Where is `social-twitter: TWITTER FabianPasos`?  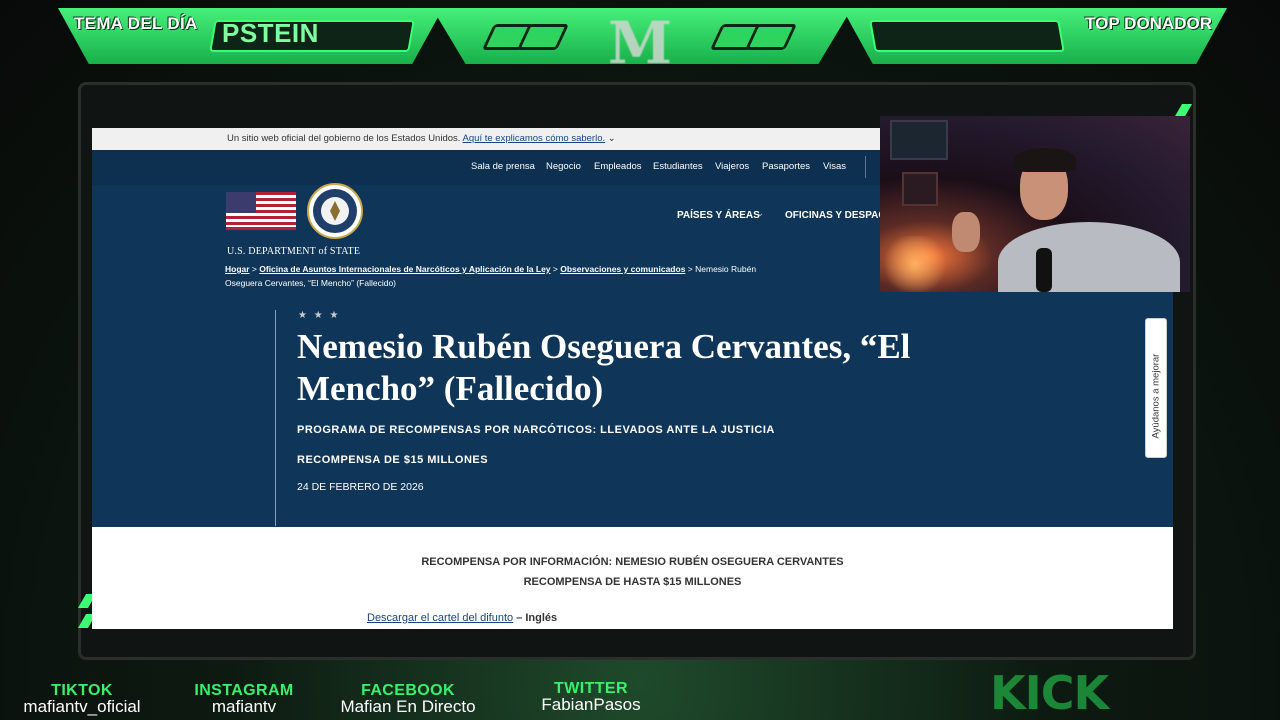
social-twitter: TWITTER FabianPasos is located at coordinates (591, 697).